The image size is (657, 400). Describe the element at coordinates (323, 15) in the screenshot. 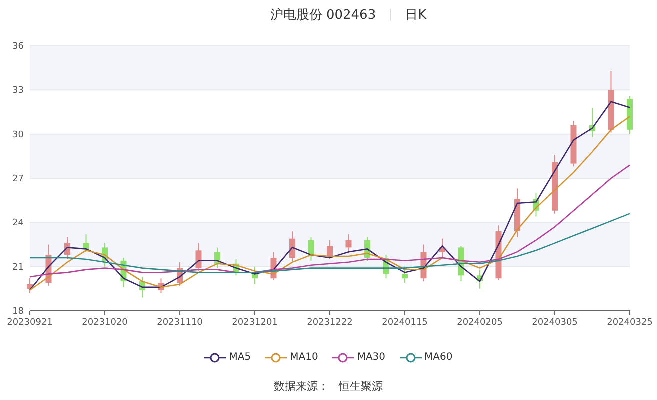

I see `stock-title: 沪电股份 002463` at that location.